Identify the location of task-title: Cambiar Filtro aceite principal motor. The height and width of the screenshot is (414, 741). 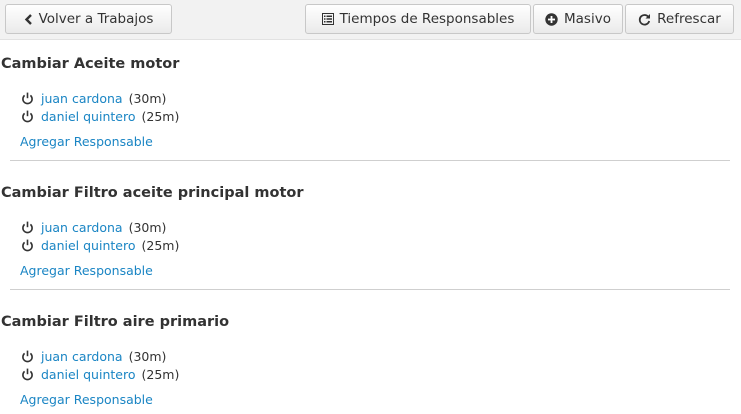
(152, 193).